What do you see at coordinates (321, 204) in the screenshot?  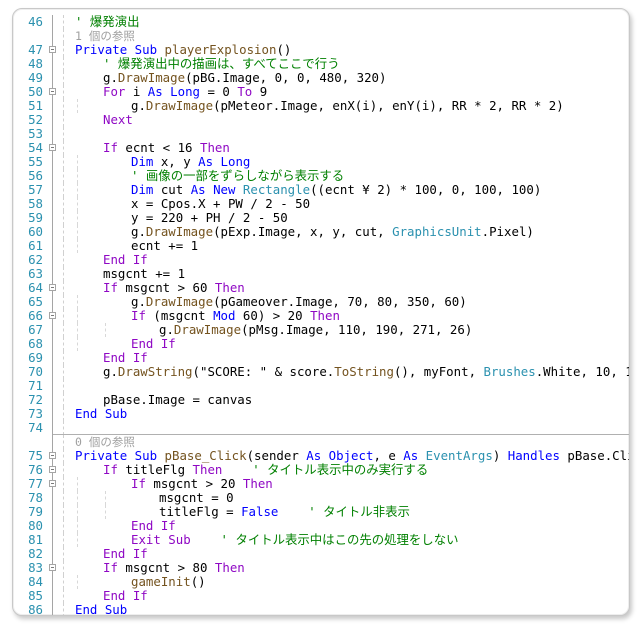 I see `code-line: 58 x = Cpos.X + PW / 2 - 50` at bounding box center [321, 204].